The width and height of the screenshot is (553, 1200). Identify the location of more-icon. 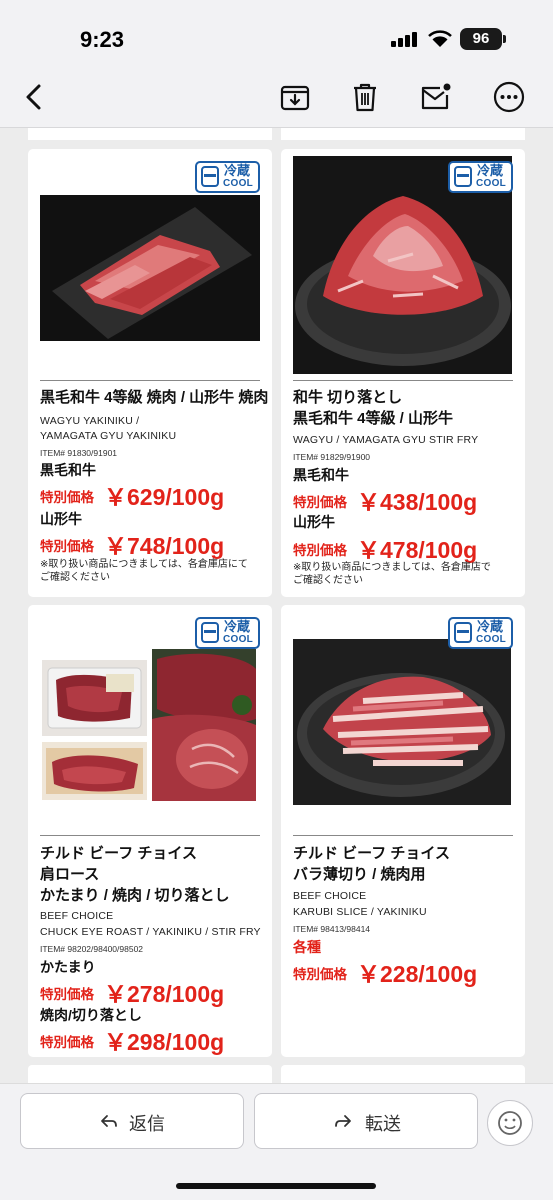
(509, 97).